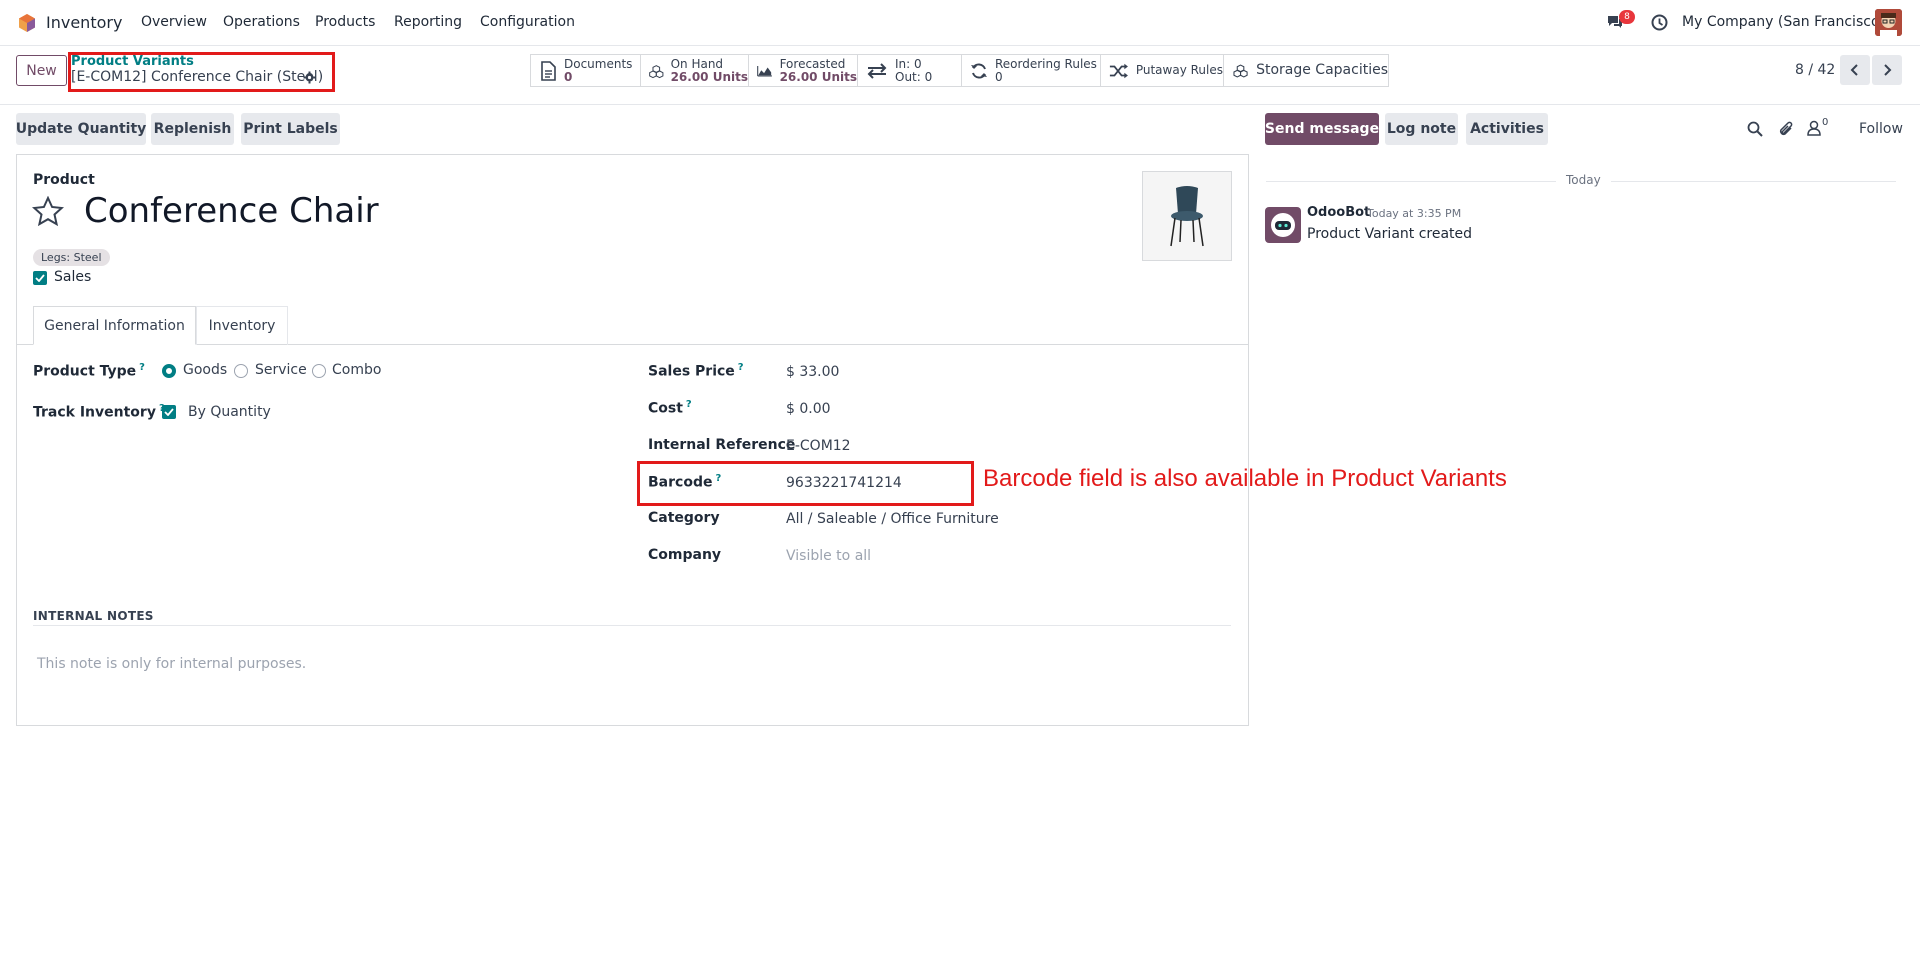  What do you see at coordinates (1786, 129) in the screenshot?
I see `paperclip-icon` at bounding box center [1786, 129].